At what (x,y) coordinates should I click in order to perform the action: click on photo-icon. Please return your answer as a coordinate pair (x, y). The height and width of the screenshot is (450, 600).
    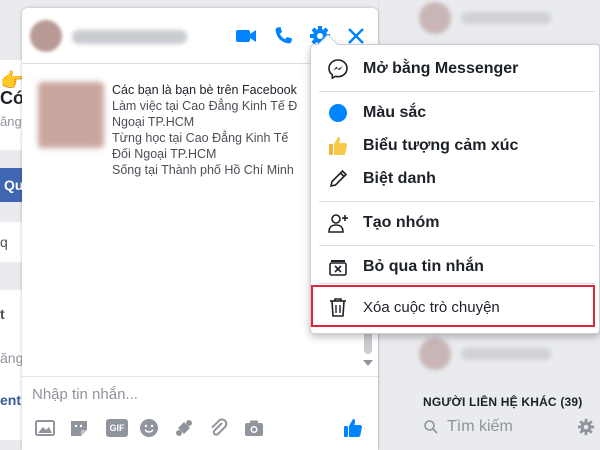
    Looking at the image, I should click on (45, 428).